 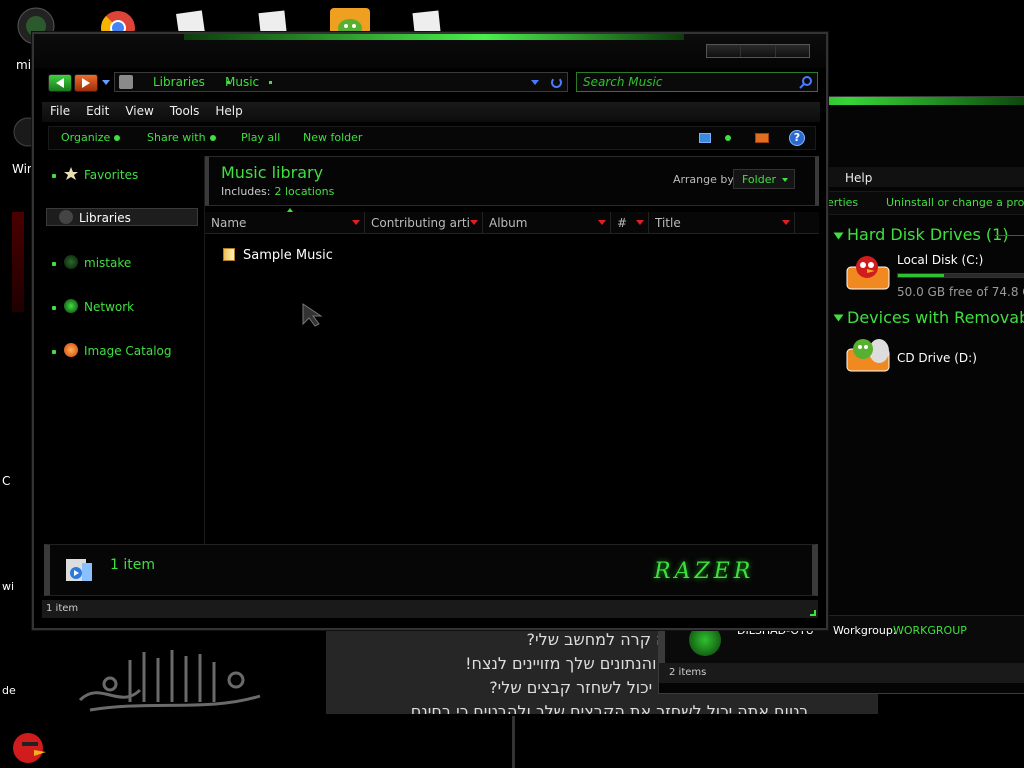 I want to click on uninstall-command: Uninstall or change a program, so click(x=955, y=202).